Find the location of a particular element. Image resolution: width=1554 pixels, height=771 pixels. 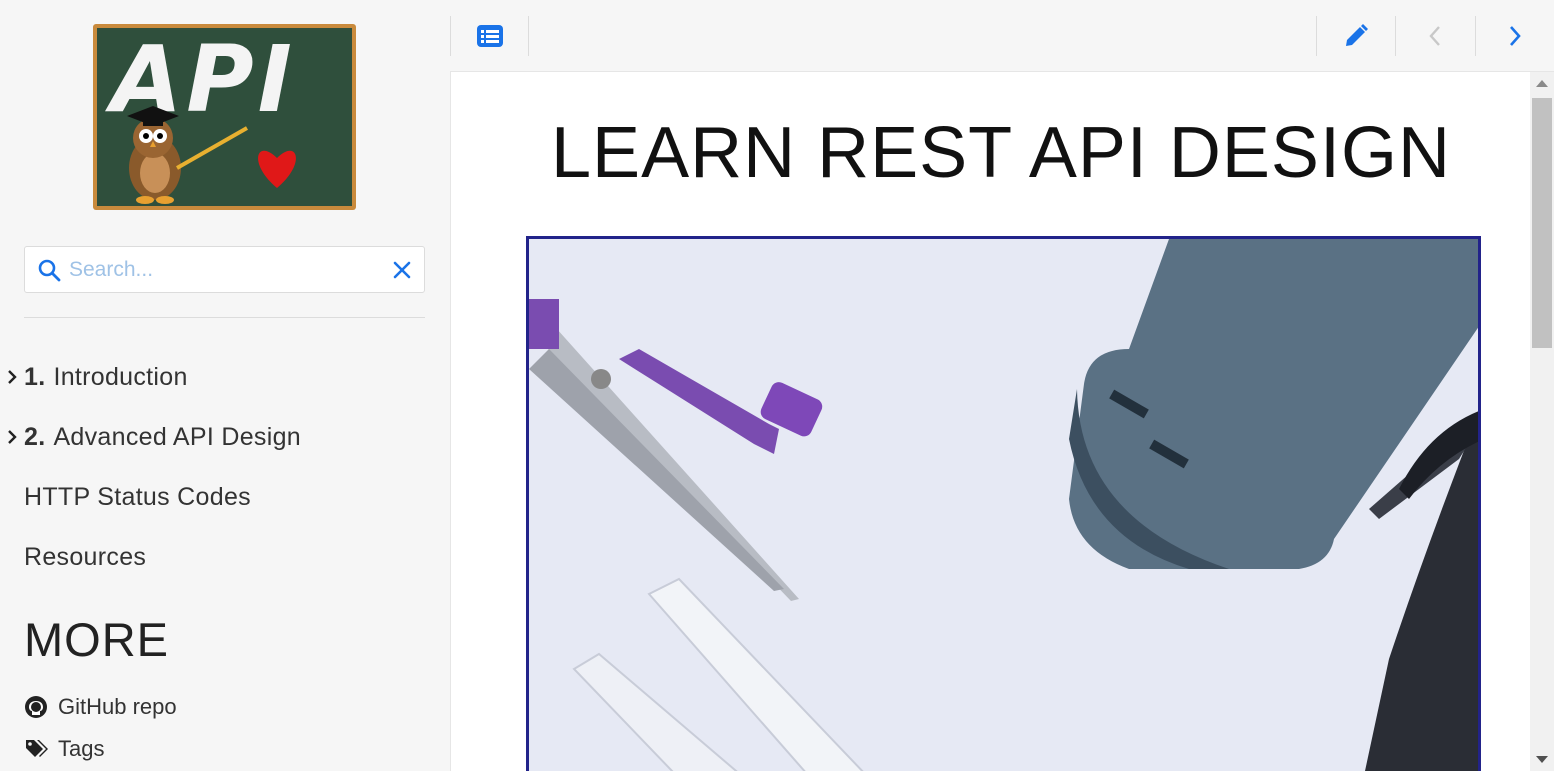

topbar is located at coordinates (1002, 36).